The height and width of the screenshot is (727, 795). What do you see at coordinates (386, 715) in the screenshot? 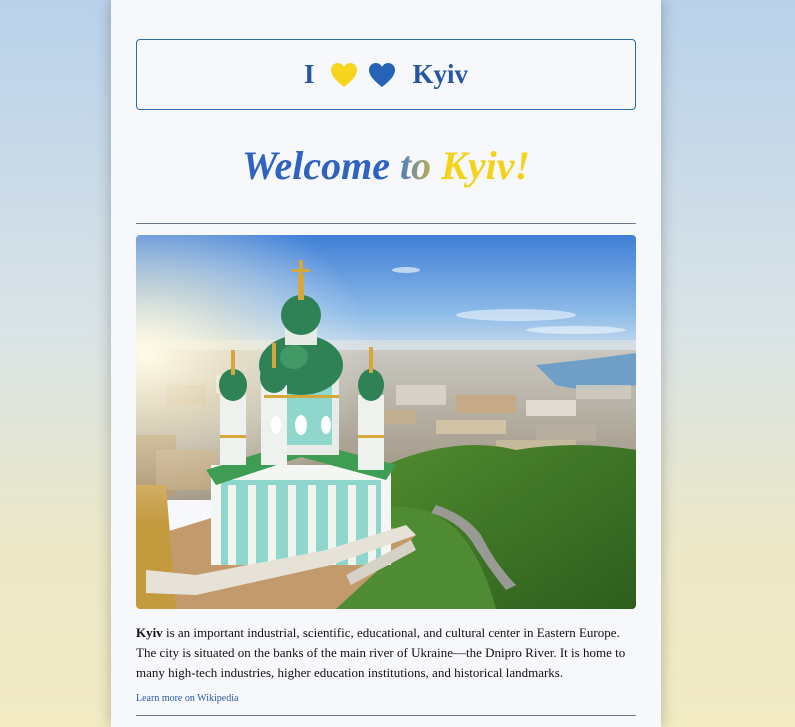
I see `divider-bottom` at bounding box center [386, 715].